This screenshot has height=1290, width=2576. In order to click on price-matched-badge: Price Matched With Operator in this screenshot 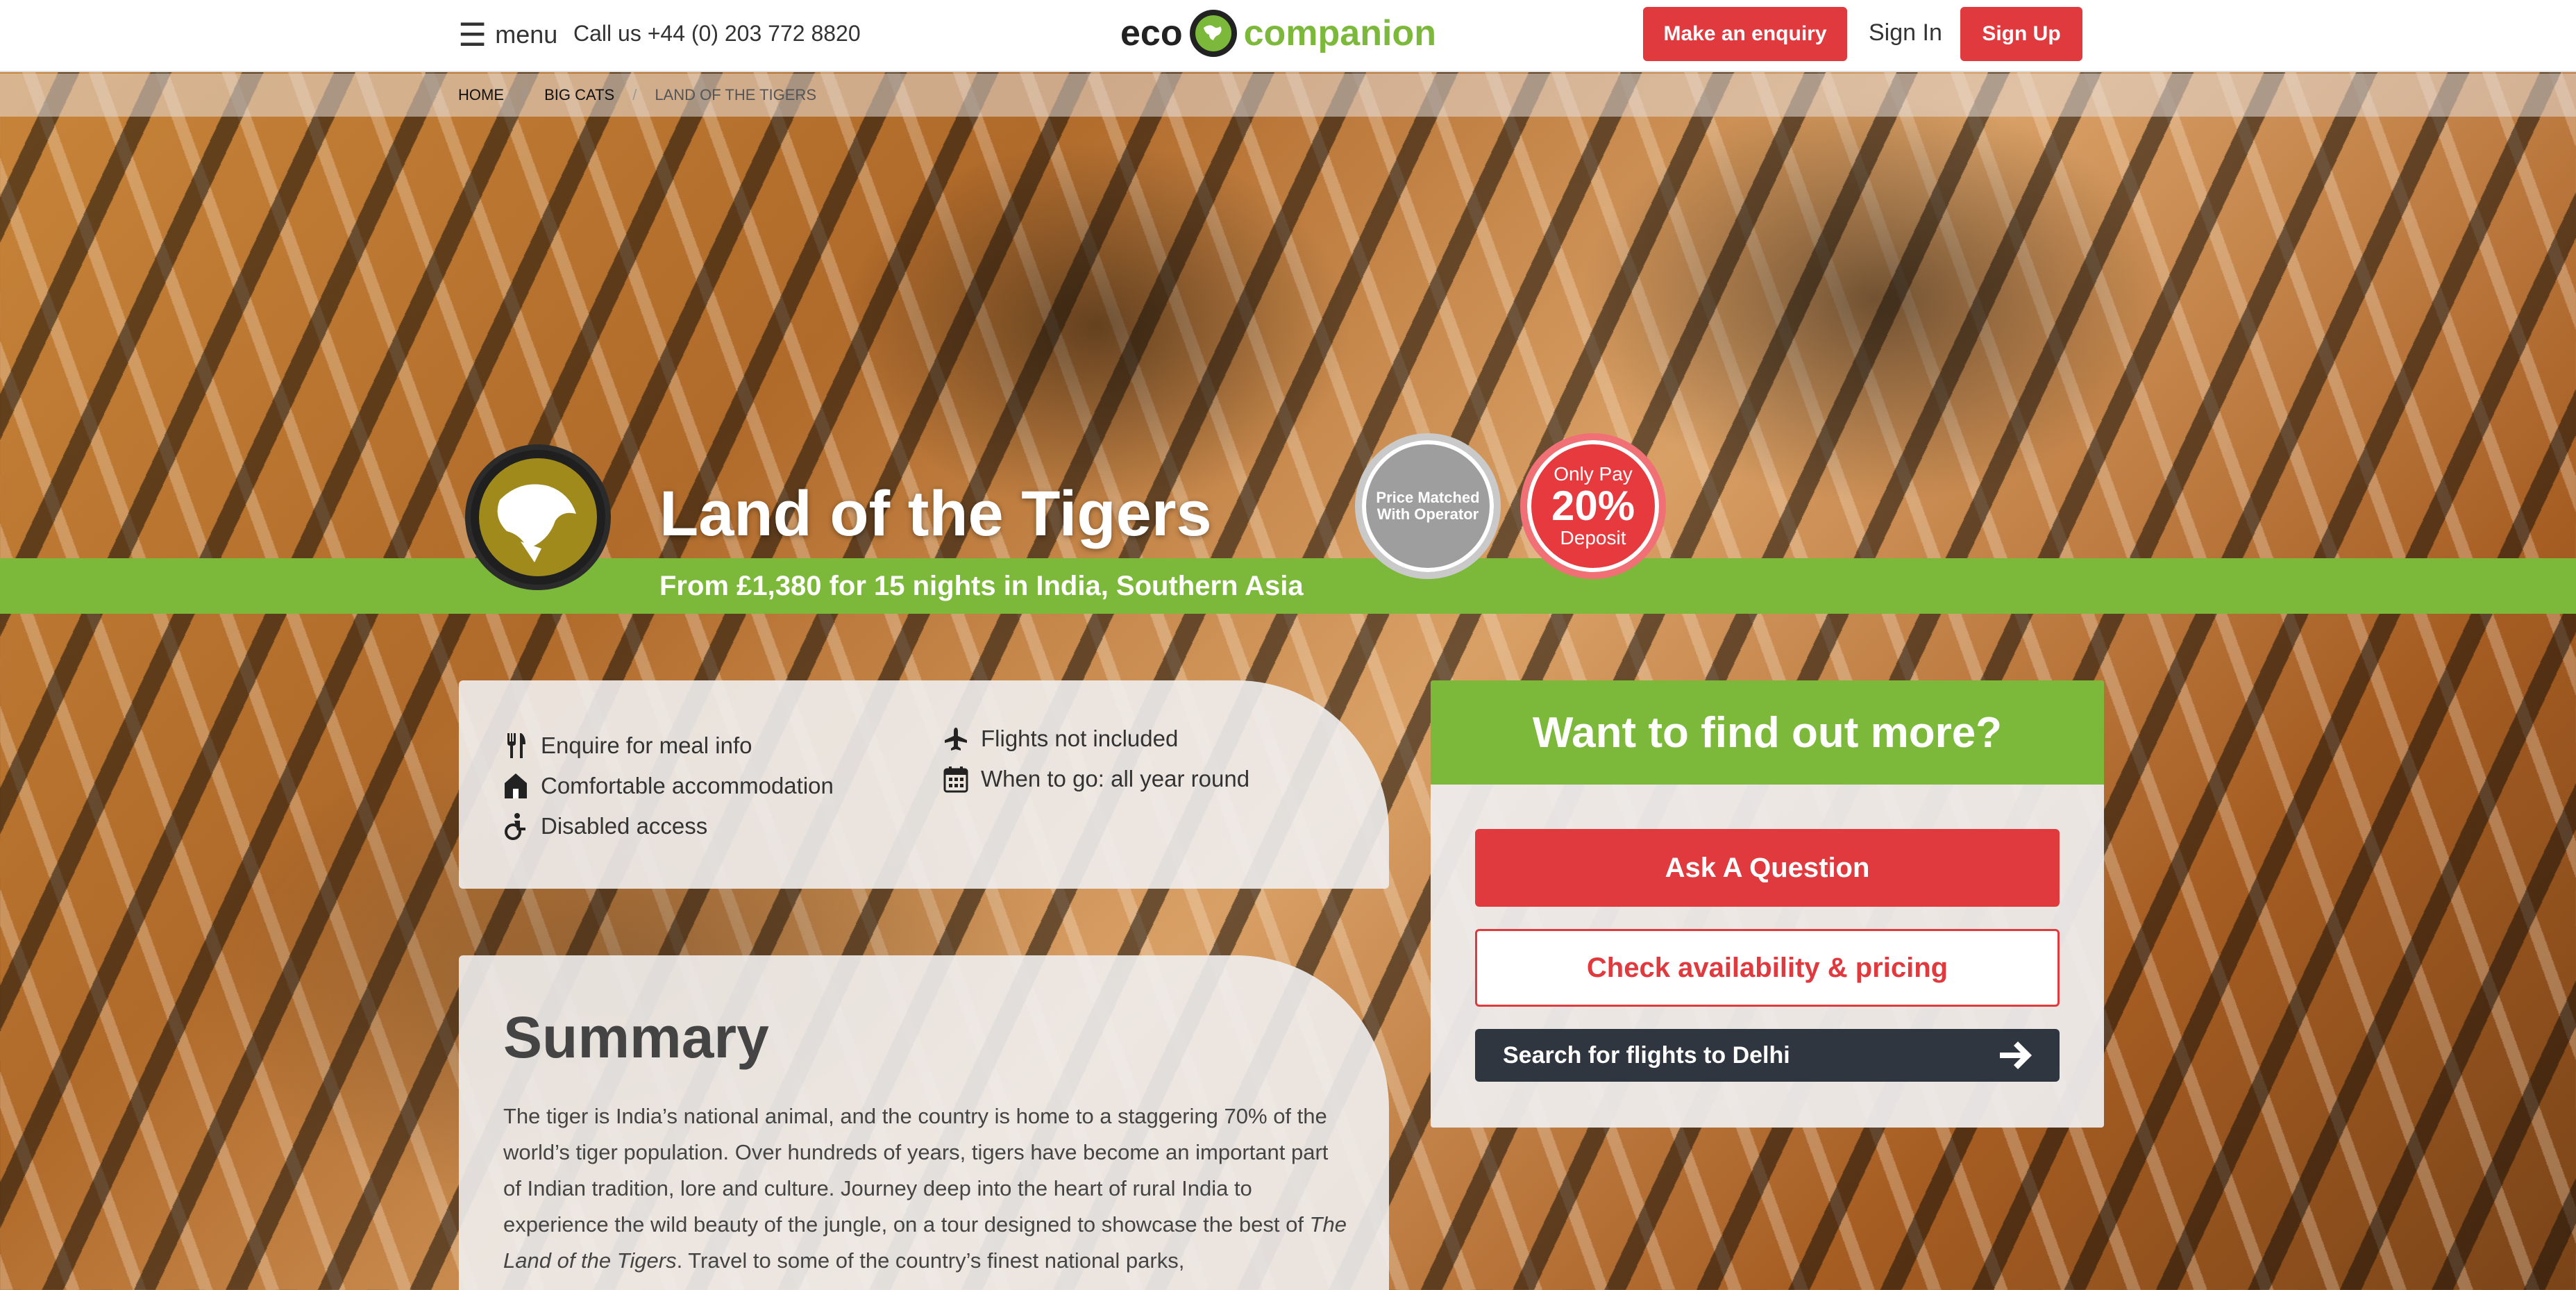, I will do `click(1428, 506)`.